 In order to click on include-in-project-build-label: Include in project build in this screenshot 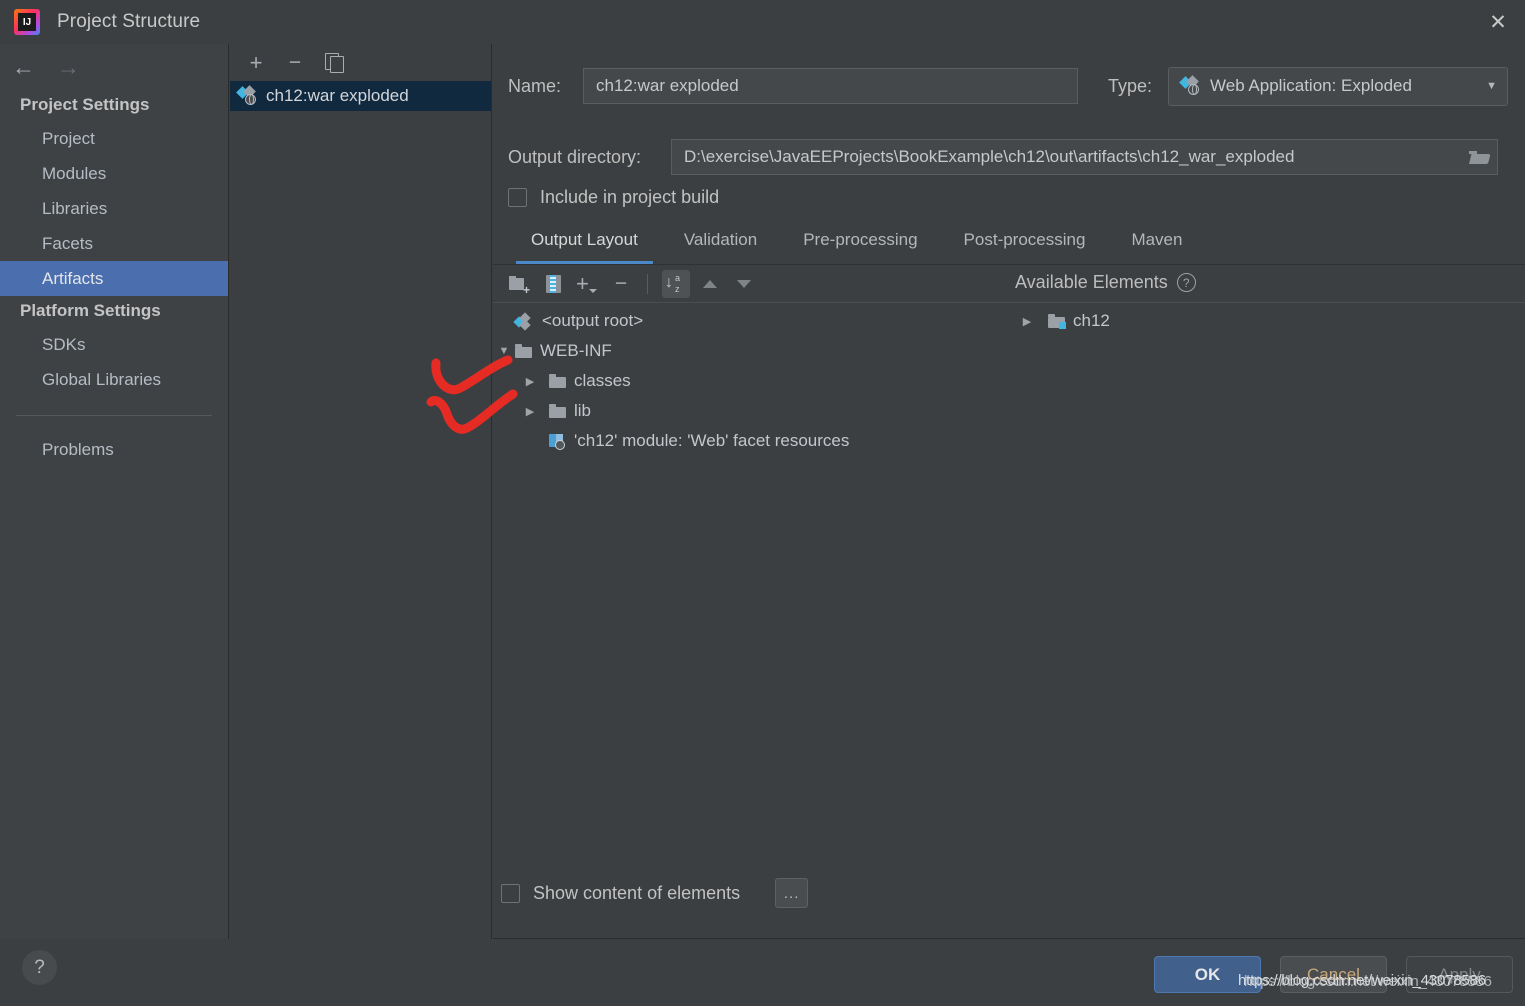, I will do `click(630, 197)`.